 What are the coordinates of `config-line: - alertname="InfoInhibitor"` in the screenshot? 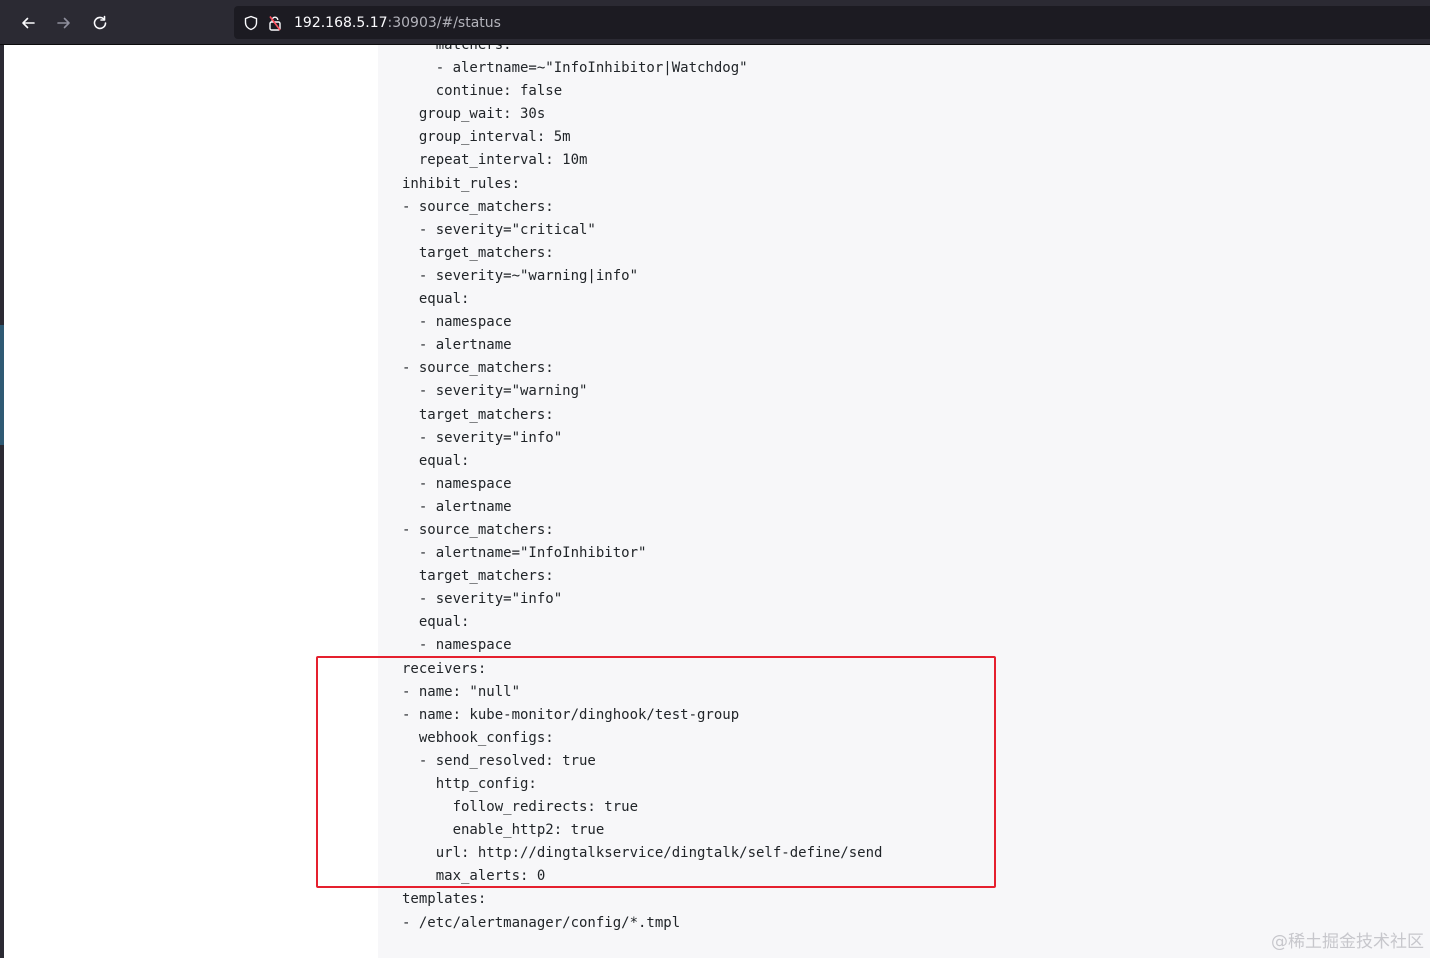 It's located at (524, 553).